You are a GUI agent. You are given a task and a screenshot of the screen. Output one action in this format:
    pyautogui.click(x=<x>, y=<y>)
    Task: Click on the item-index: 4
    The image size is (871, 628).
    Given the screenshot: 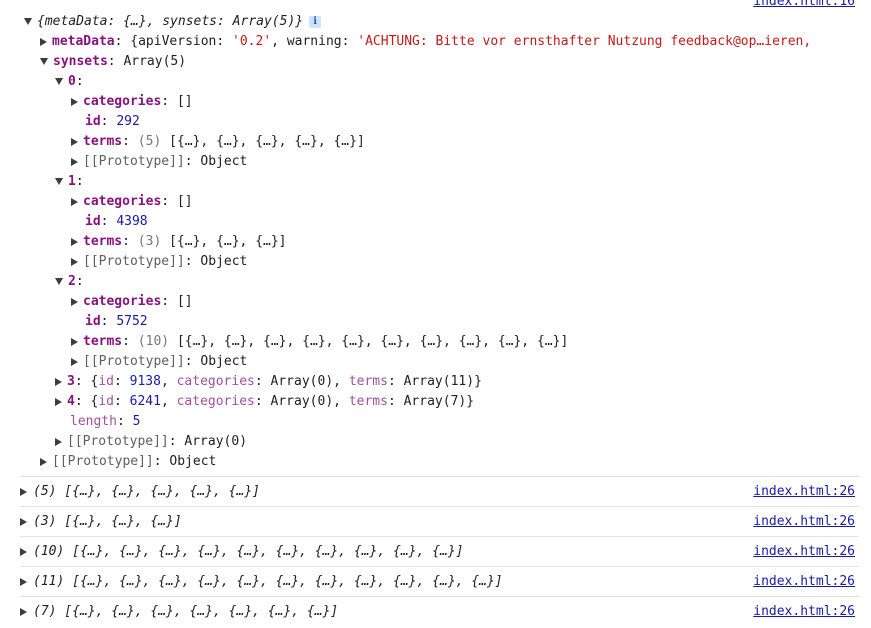 What is the action you would take?
    pyautogui.click(x=71, y=401)
    